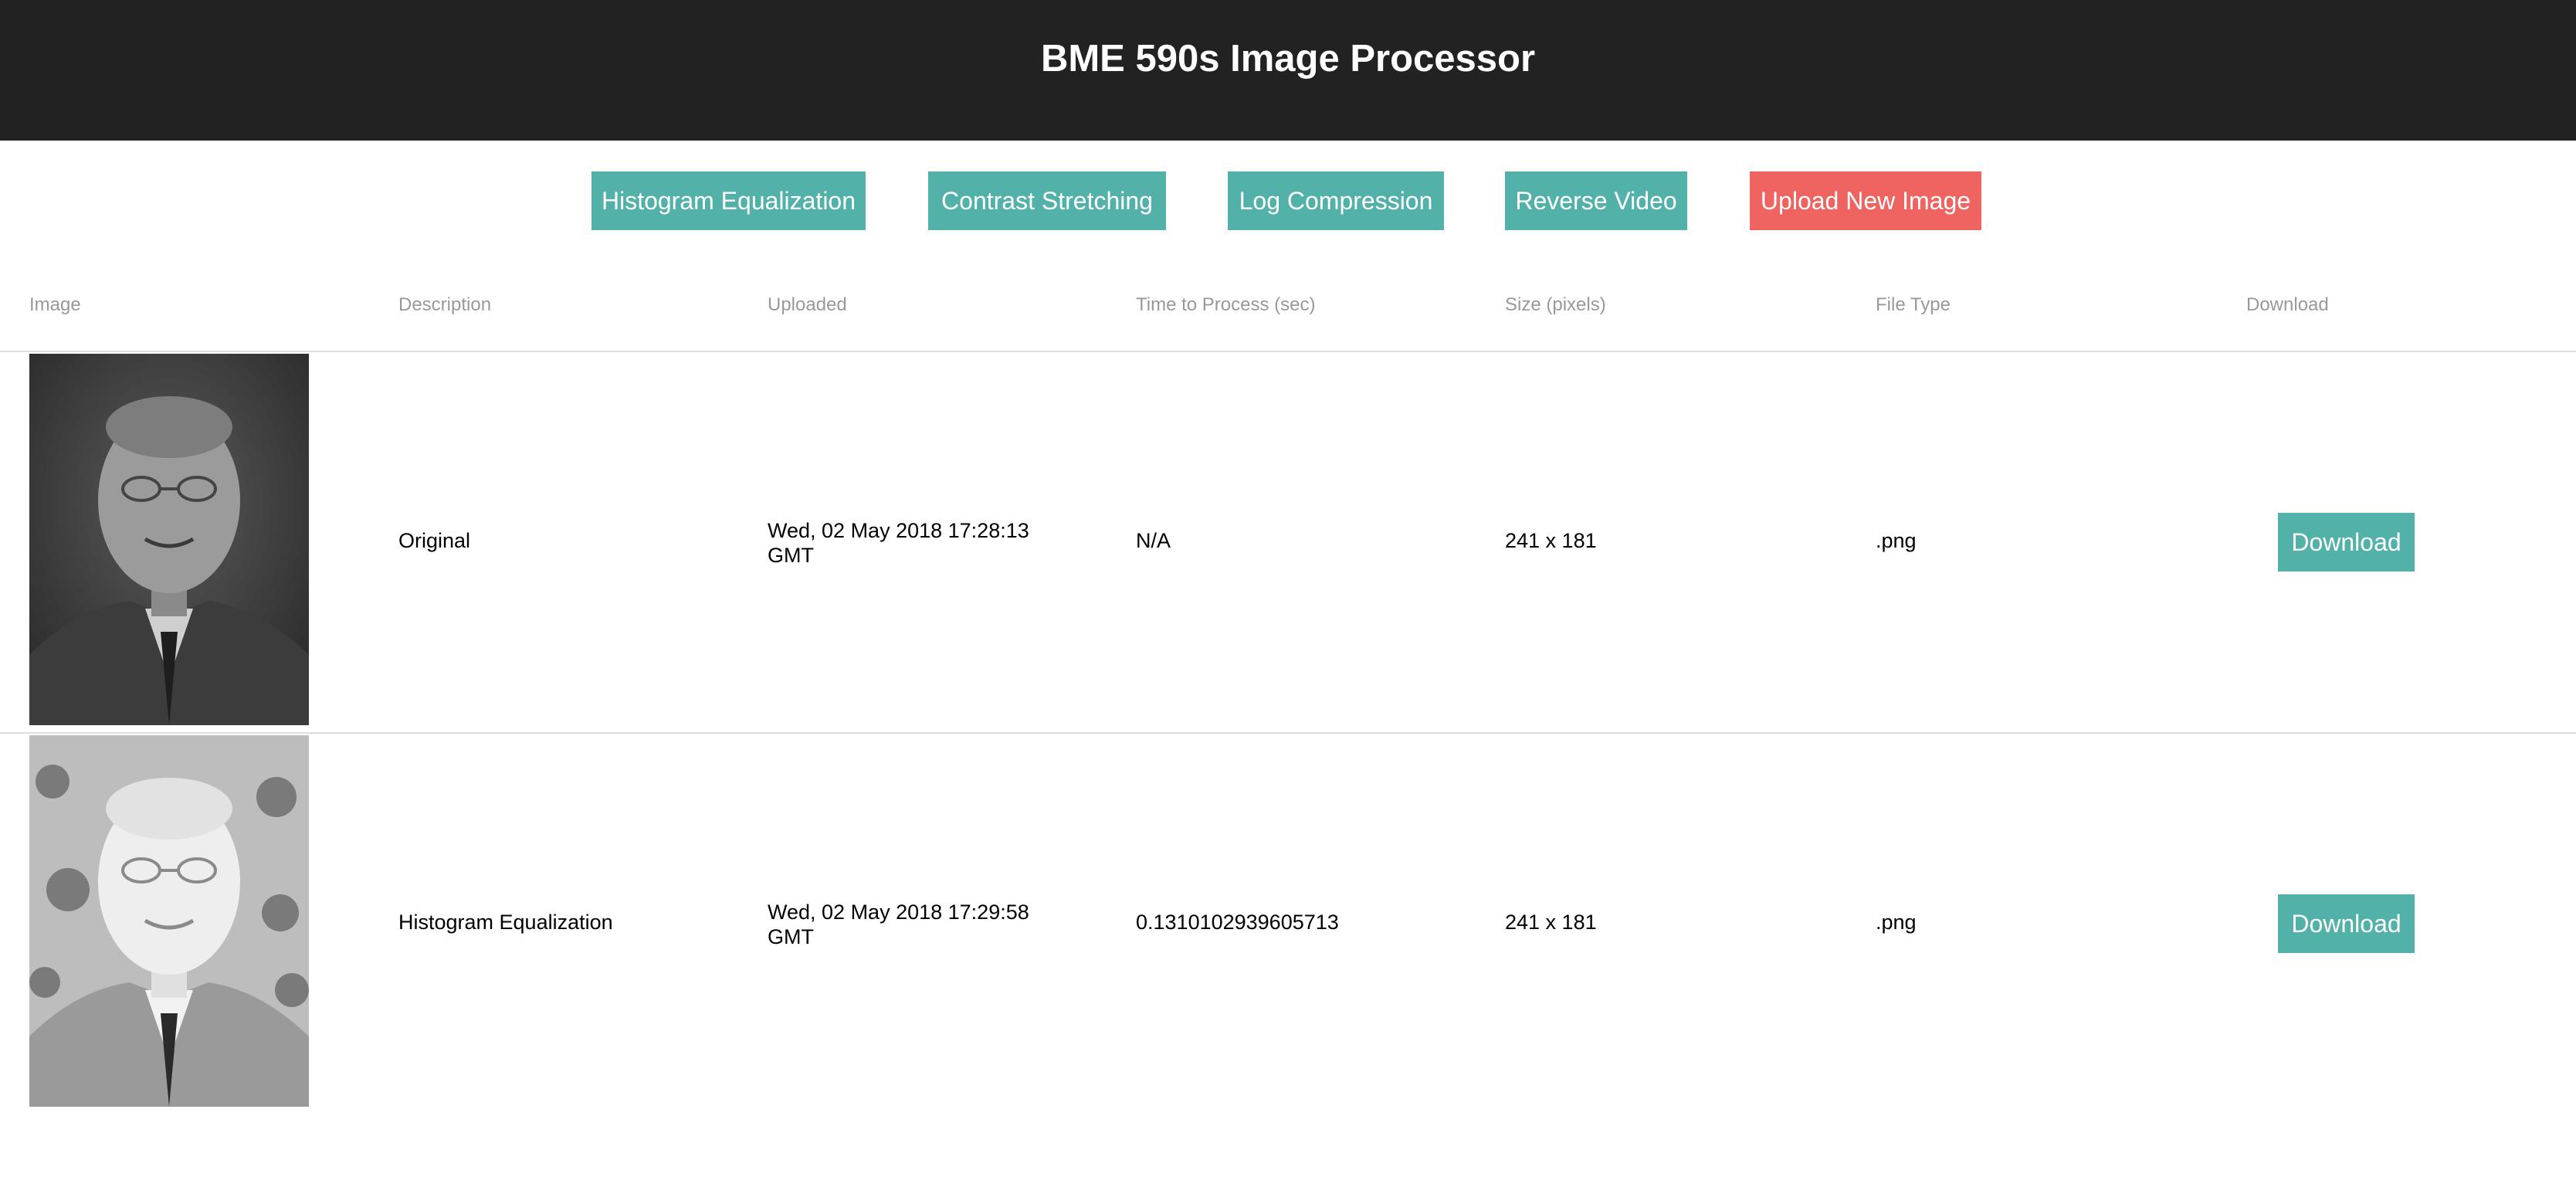 This screenshot has width=2576, height=1194. I want to click on row-uploaded: Wed, 02 May 2018 17:28:13 GMT, so click(898, 543).